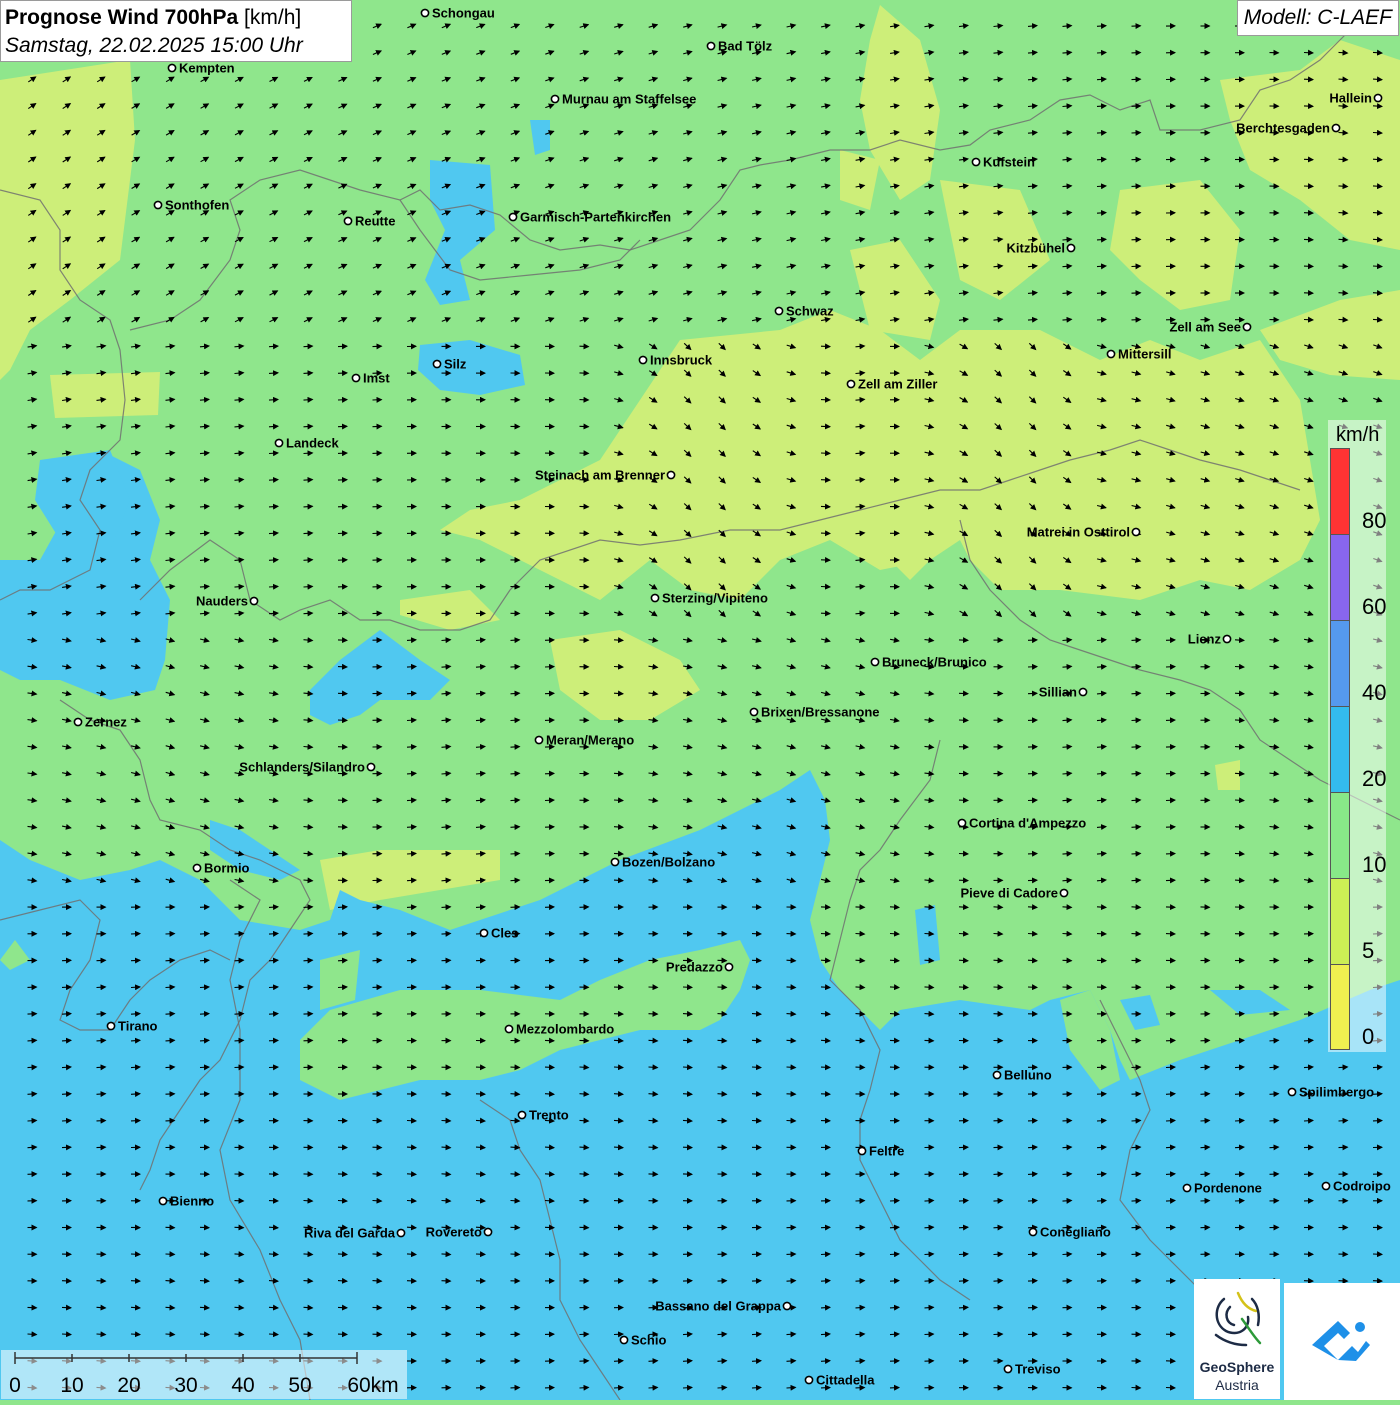 The height and width of the screenshot is (1405, 1400). What do you see at coordinates (1283, 128) in the screenshot?
I see `city-label: Berchtesgaden` at bounding box center [1283, 128].